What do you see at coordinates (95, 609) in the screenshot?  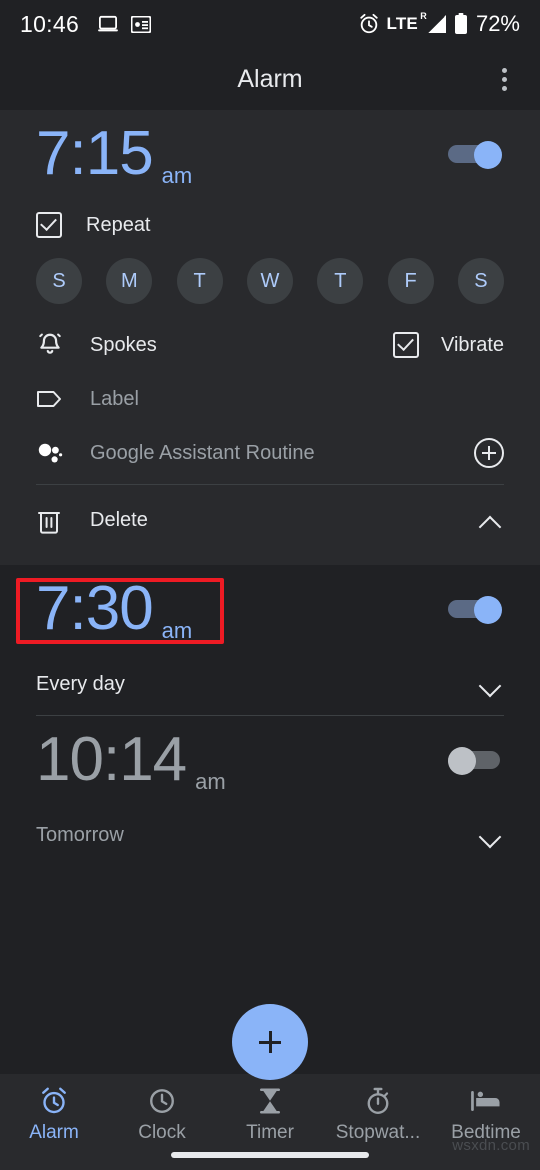 I see `alarm-time: 7:30` at bounding box center [95, 609].